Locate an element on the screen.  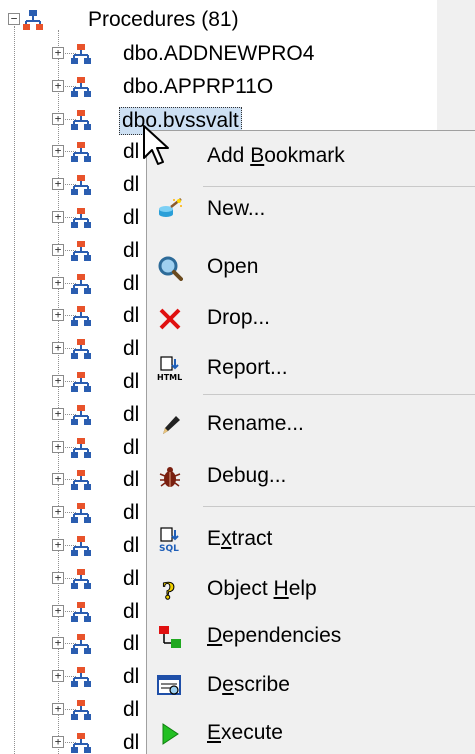
question-icon: ? is located at coordinates (170, 590).